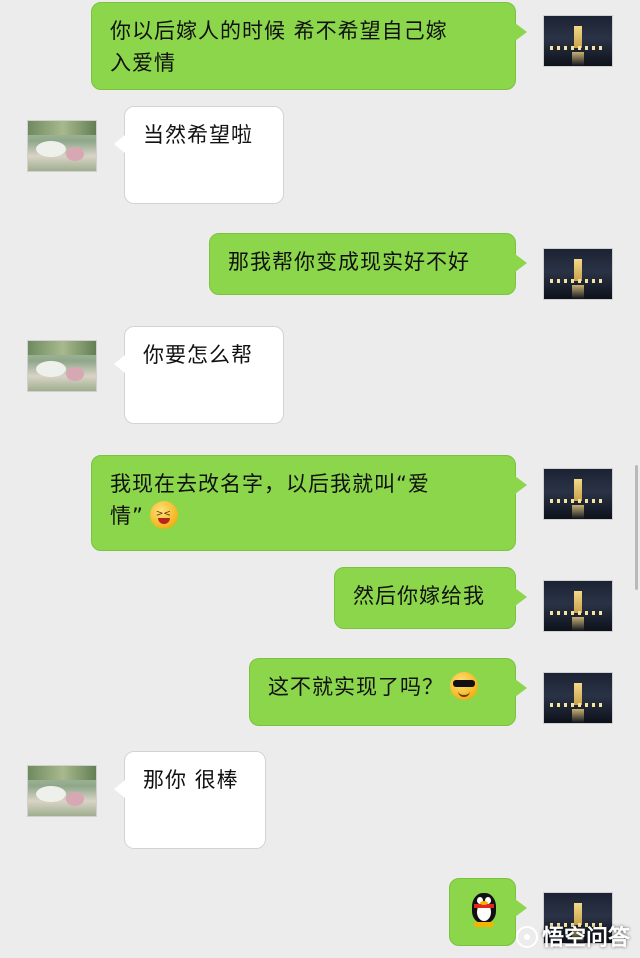 The width and height of the screenshot is (640, 958). What do you see at coordinates (191, 780) in the screenshot?
I see `message-text: 那你 很棒` at bounding box center [191, 780].